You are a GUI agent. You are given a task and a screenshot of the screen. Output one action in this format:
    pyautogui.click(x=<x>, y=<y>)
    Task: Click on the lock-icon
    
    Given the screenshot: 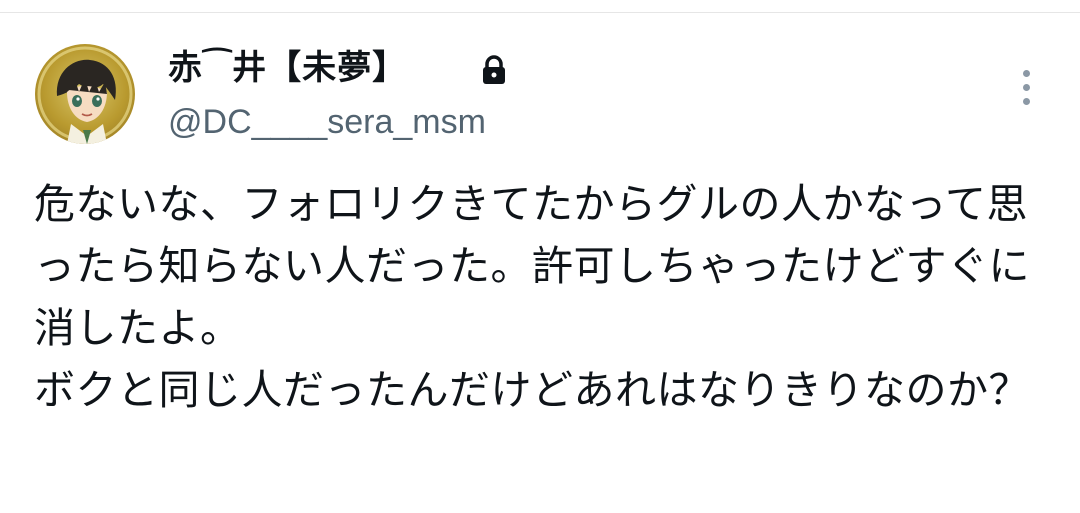 What is the action you would take?
    pyautogui.click(x=494, y=69)
    